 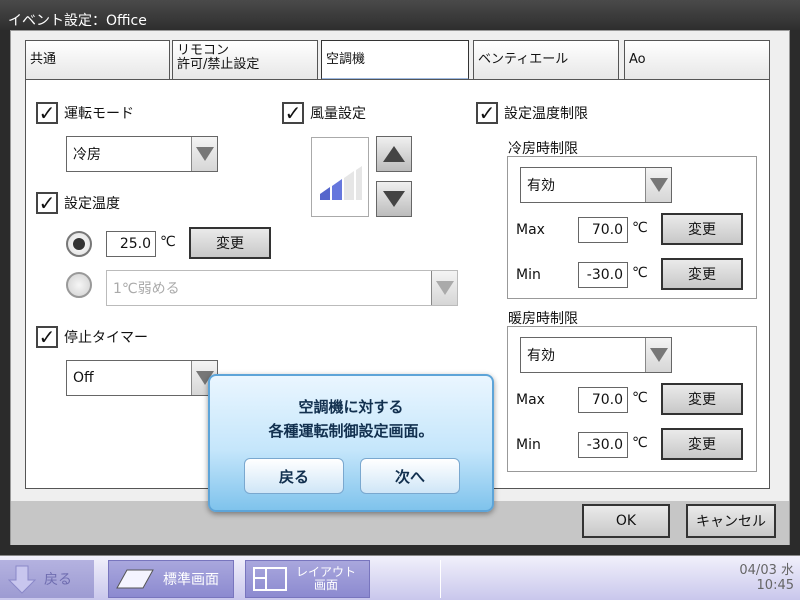 What do you see at coordinates (541, 356) in the screenshot?
I see `heating-limit-mode-value: 有効` at bounding box center [541, 356].